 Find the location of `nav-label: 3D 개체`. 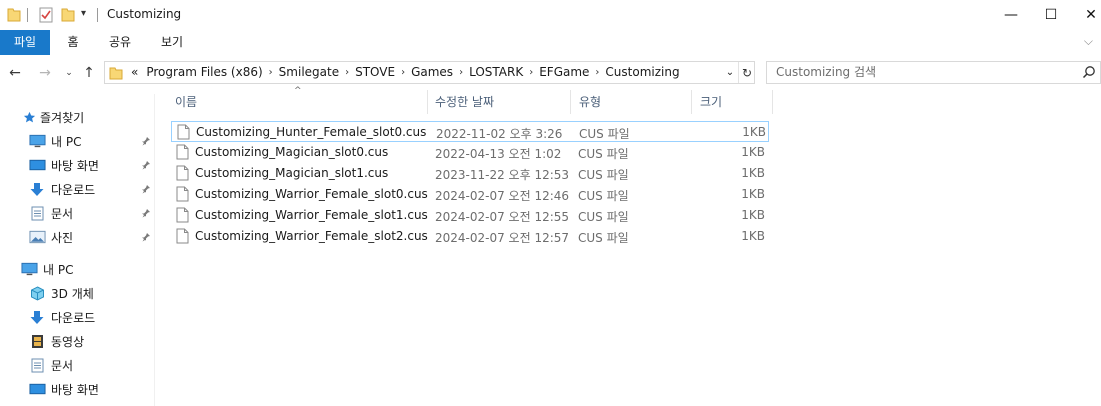

nav-label: 3D 개체 is located at coordinates (72, 293).